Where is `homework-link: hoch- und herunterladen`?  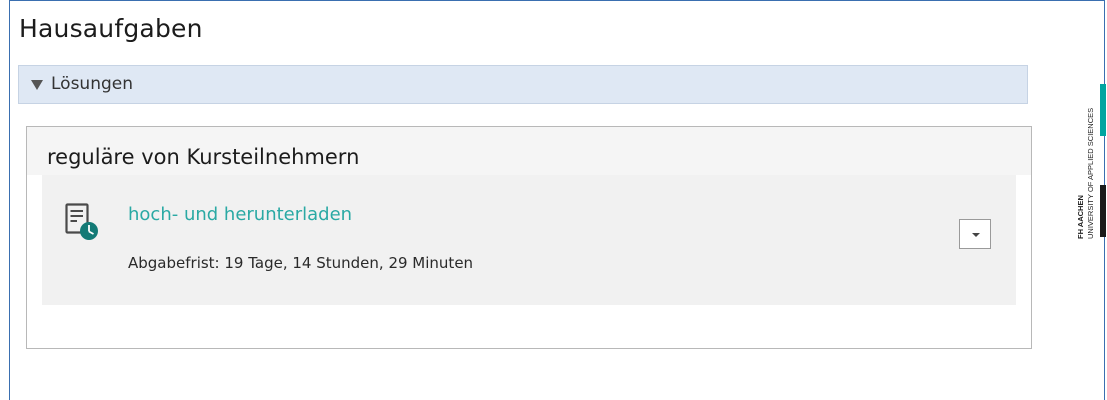 homework-link: hoch- und herunterladen is located at coordinates (240, 214).